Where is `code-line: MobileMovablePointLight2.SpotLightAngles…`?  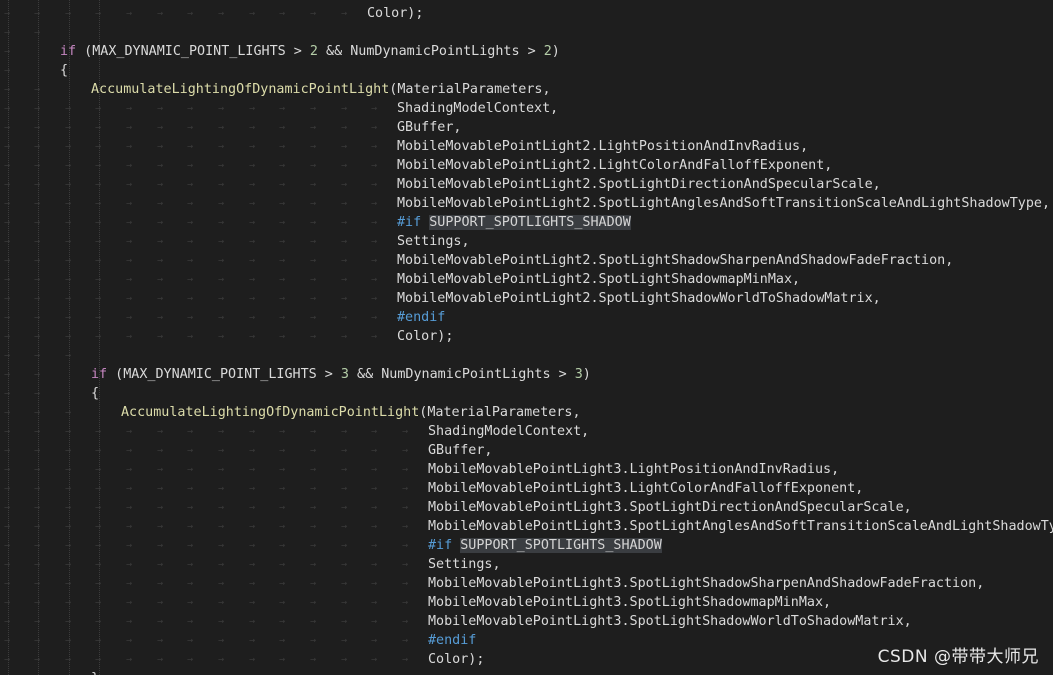 code-line: MobileMovablePointLight2.SpotLightAngles… is located at coordinates (723, 203).